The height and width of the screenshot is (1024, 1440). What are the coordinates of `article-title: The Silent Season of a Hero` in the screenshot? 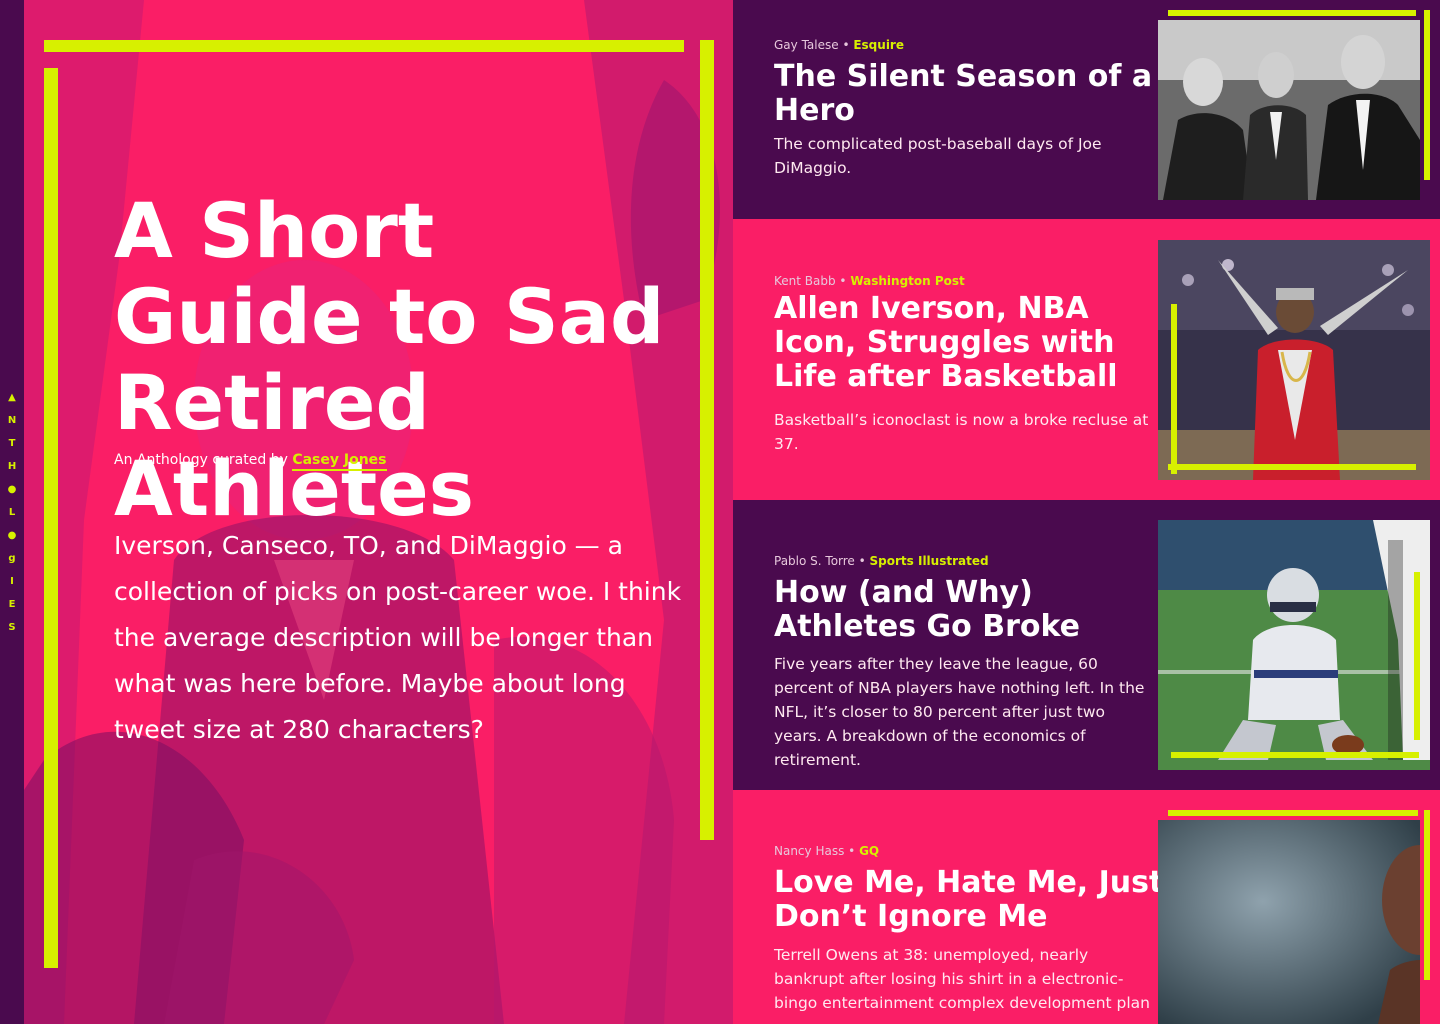 It's located at (964, 94).